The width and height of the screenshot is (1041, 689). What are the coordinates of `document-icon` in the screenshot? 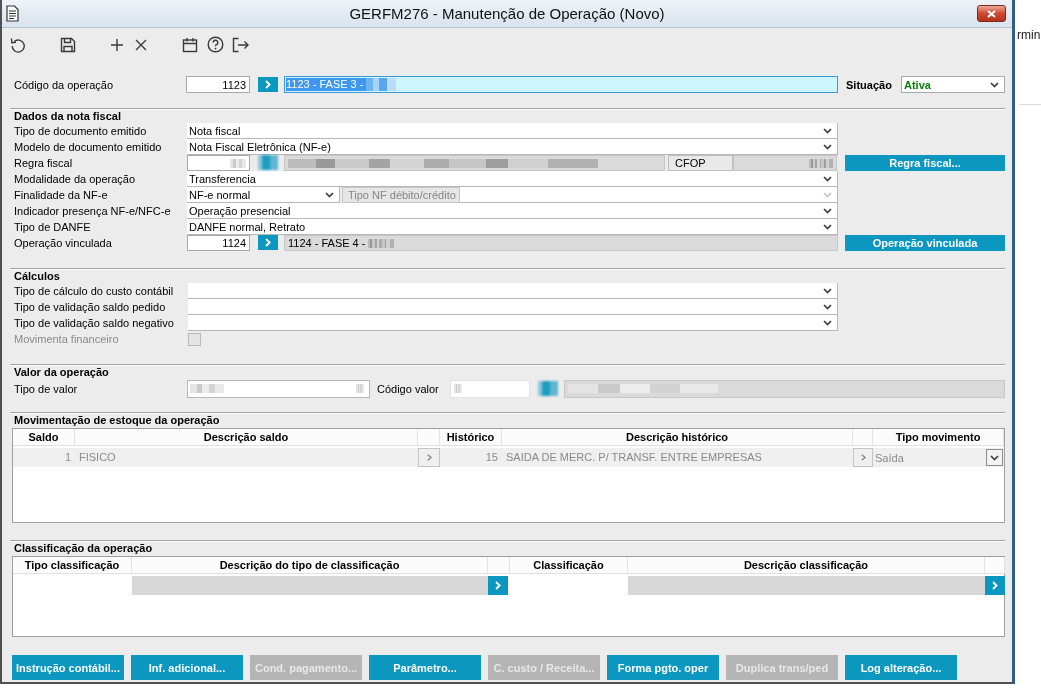 It's located at (12, 13).